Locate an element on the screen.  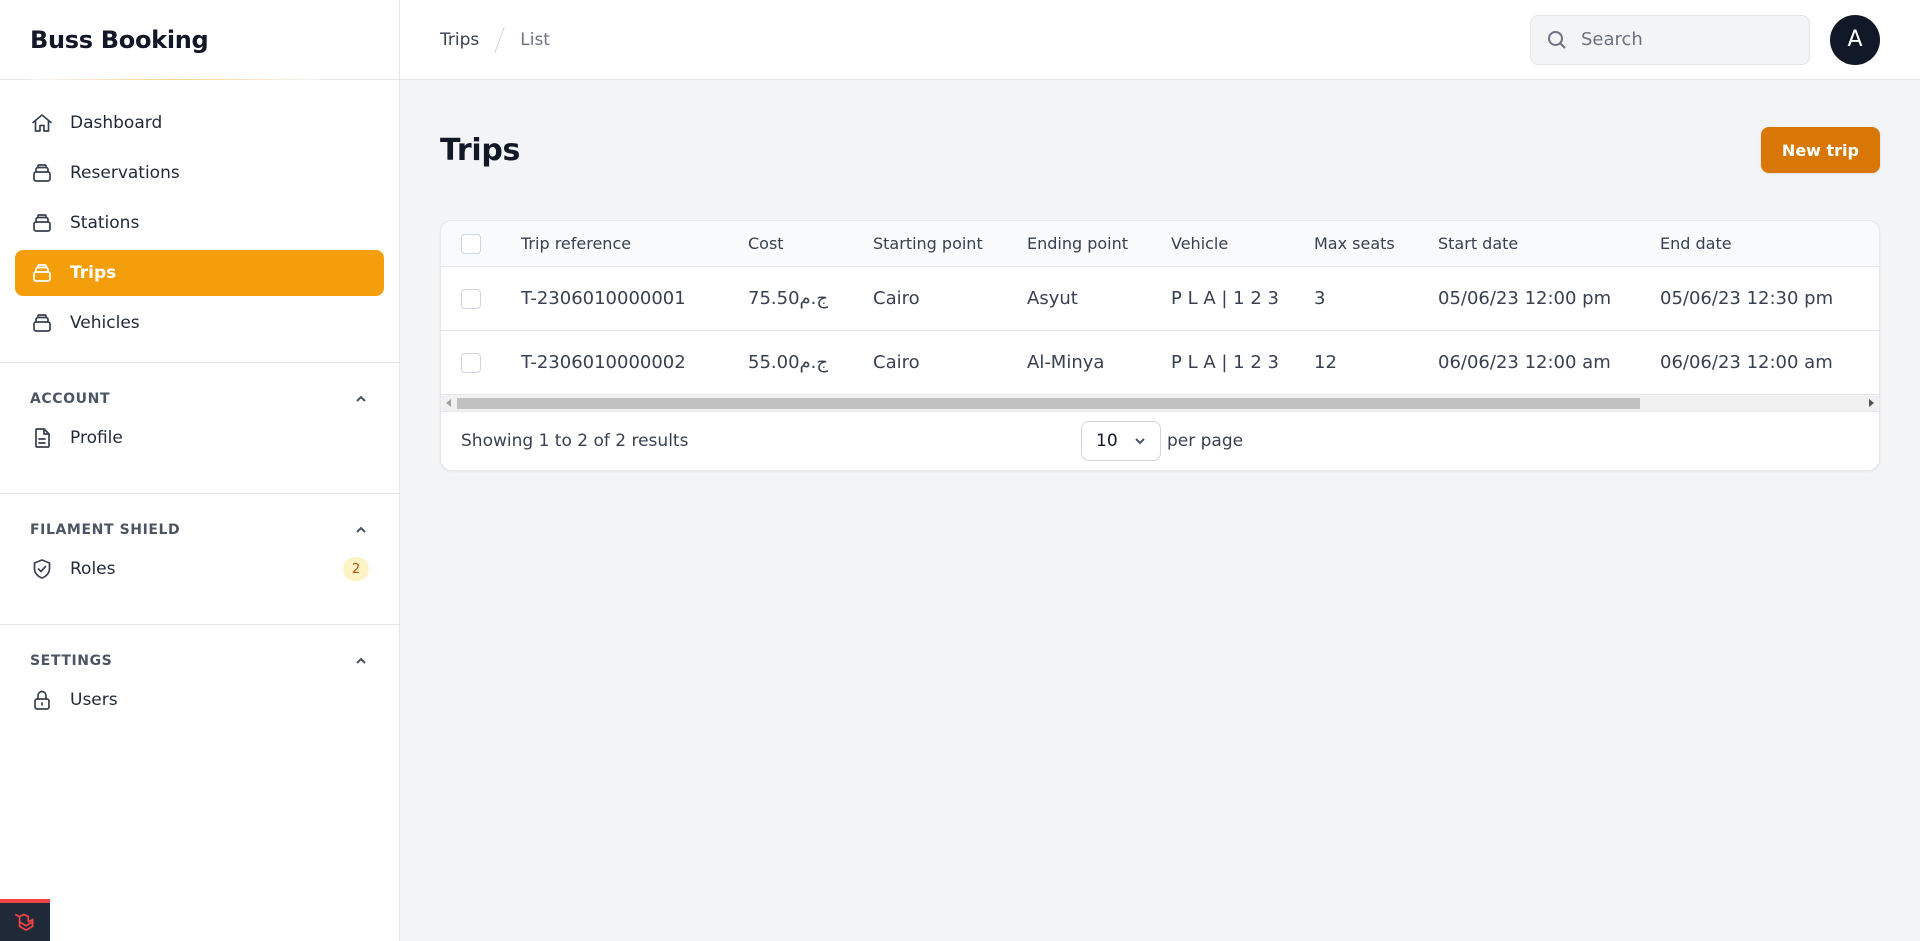
sidebar-item-trips: Trips is located at coordinates (199, 273).